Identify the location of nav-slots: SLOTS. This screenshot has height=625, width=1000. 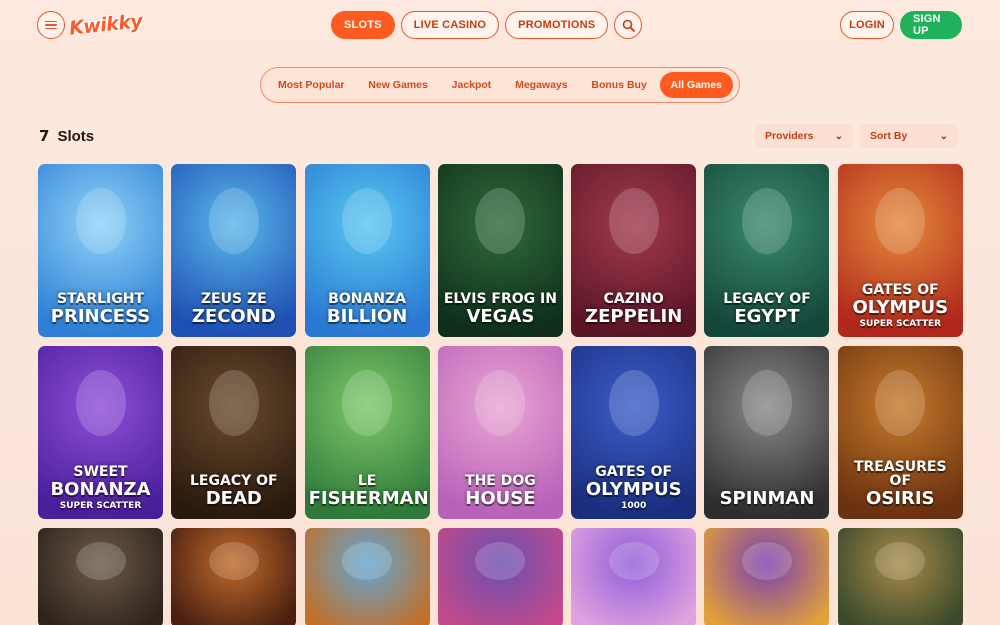
(363, 25).